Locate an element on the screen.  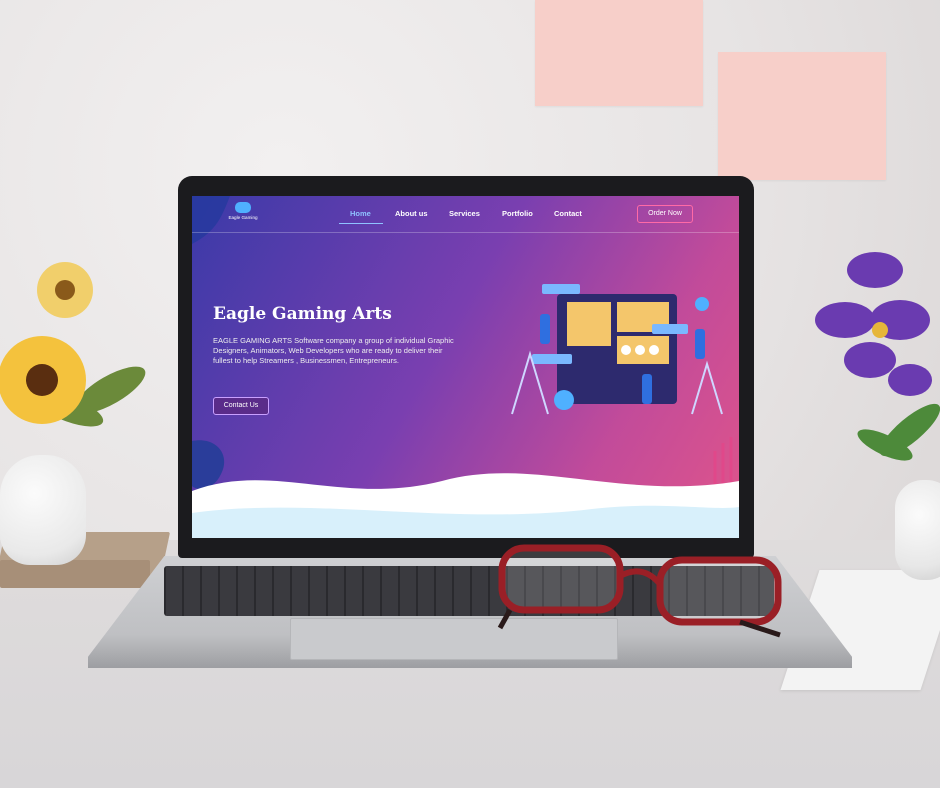
order-now-button: Order Now is located at coordinates (665, 214).